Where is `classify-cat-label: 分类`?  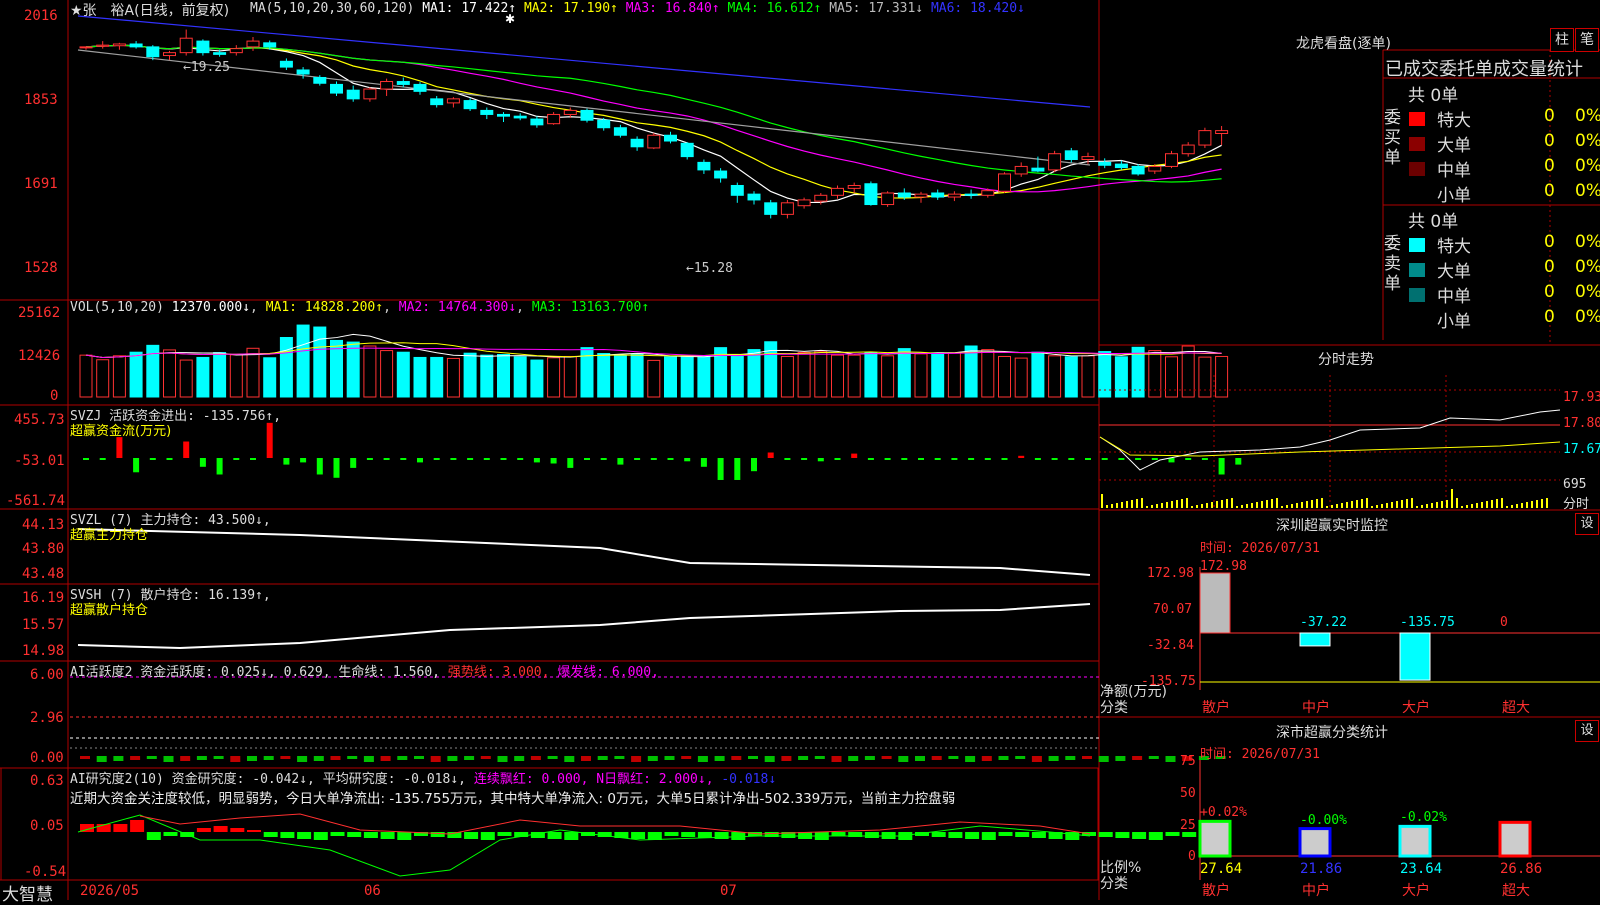
classify-cat-label: 分类 is located at coordinates (1114, 884).